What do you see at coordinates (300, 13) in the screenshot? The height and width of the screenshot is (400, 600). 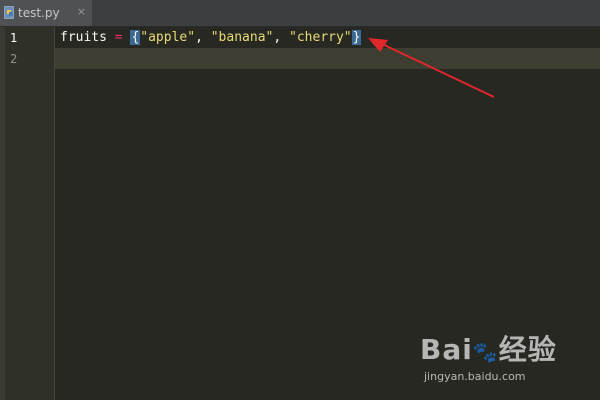 I see `editor-tab-bar: test.py ×` at bounding box center [300, 13].